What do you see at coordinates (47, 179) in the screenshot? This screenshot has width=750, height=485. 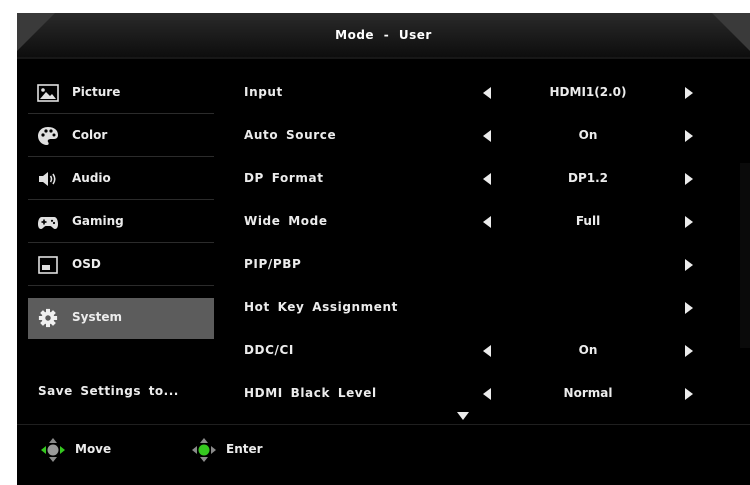 I see `speaker-icon` at bounding box center [47, 179].